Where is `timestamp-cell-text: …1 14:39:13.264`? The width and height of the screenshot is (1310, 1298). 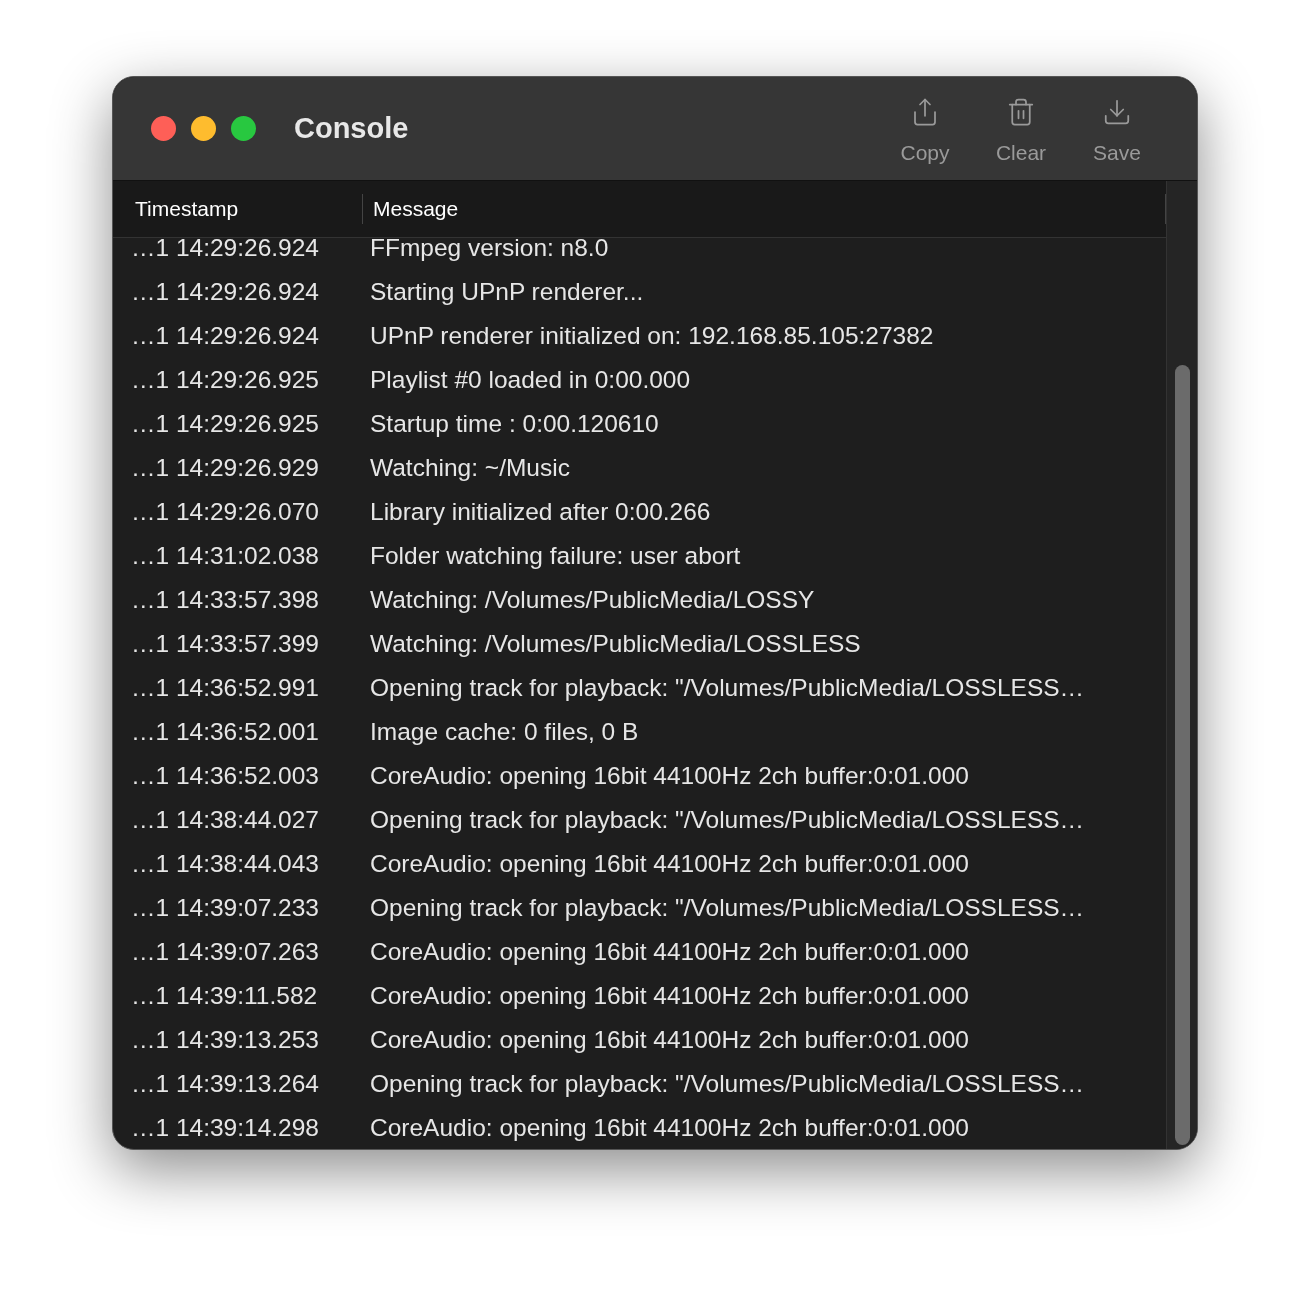
timestamp-cell-text: …1 14:39:13.264 is located at coordinates (225, 1083).